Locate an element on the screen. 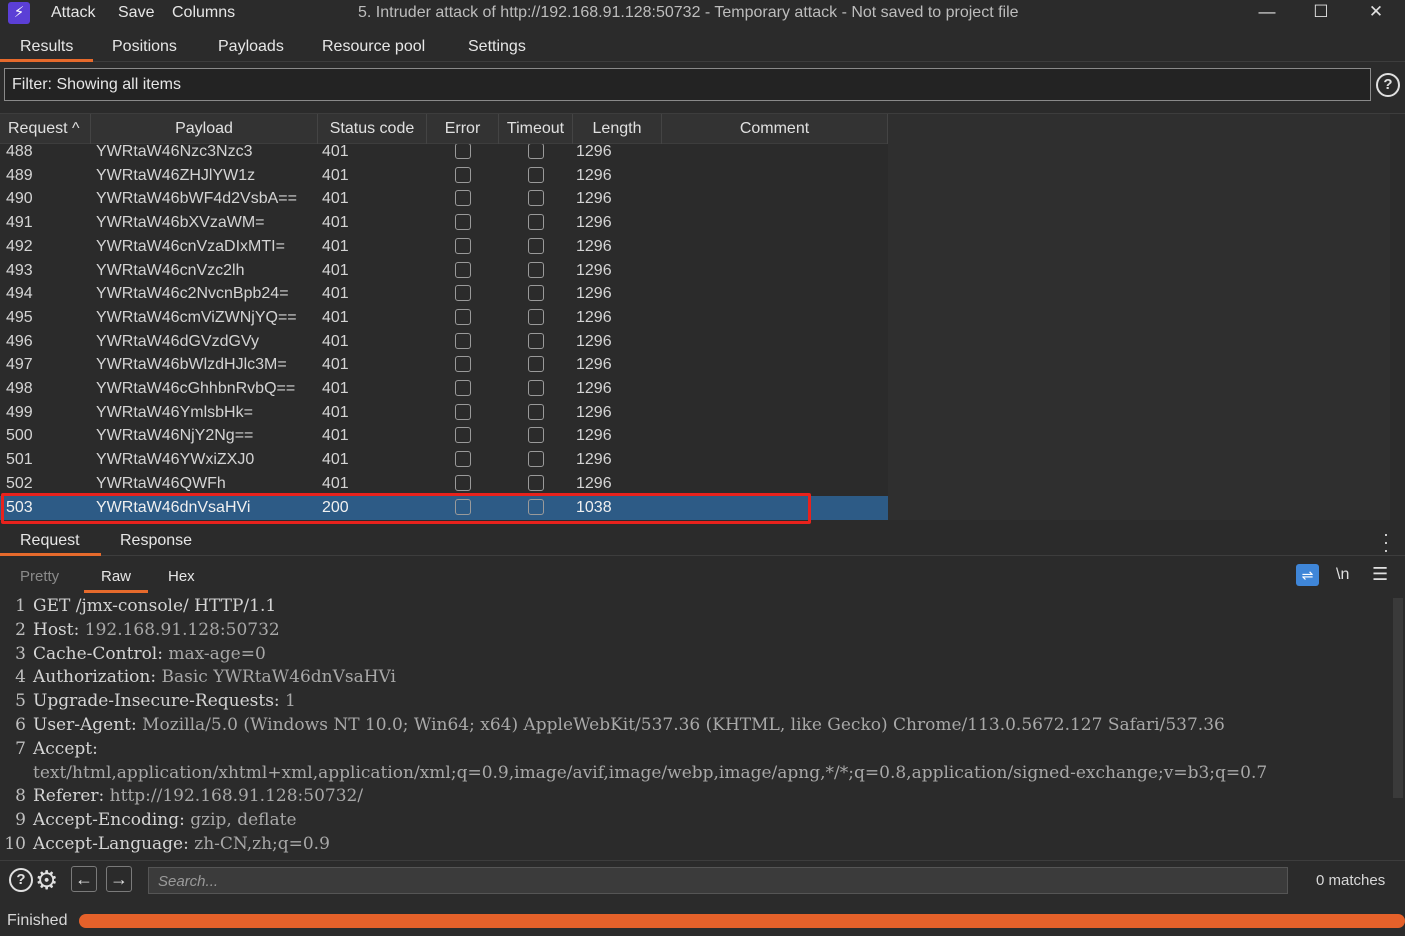 Image resolution: width=1405 pixels, height=936 pixels. close-icon: ✕ is located at coordinates (1376, 13).